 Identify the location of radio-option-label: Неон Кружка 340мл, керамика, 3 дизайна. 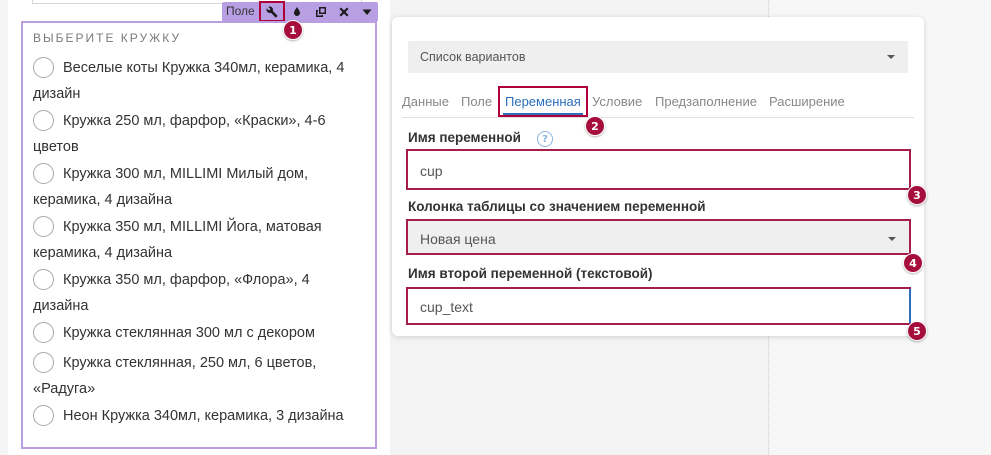
(203, 416).